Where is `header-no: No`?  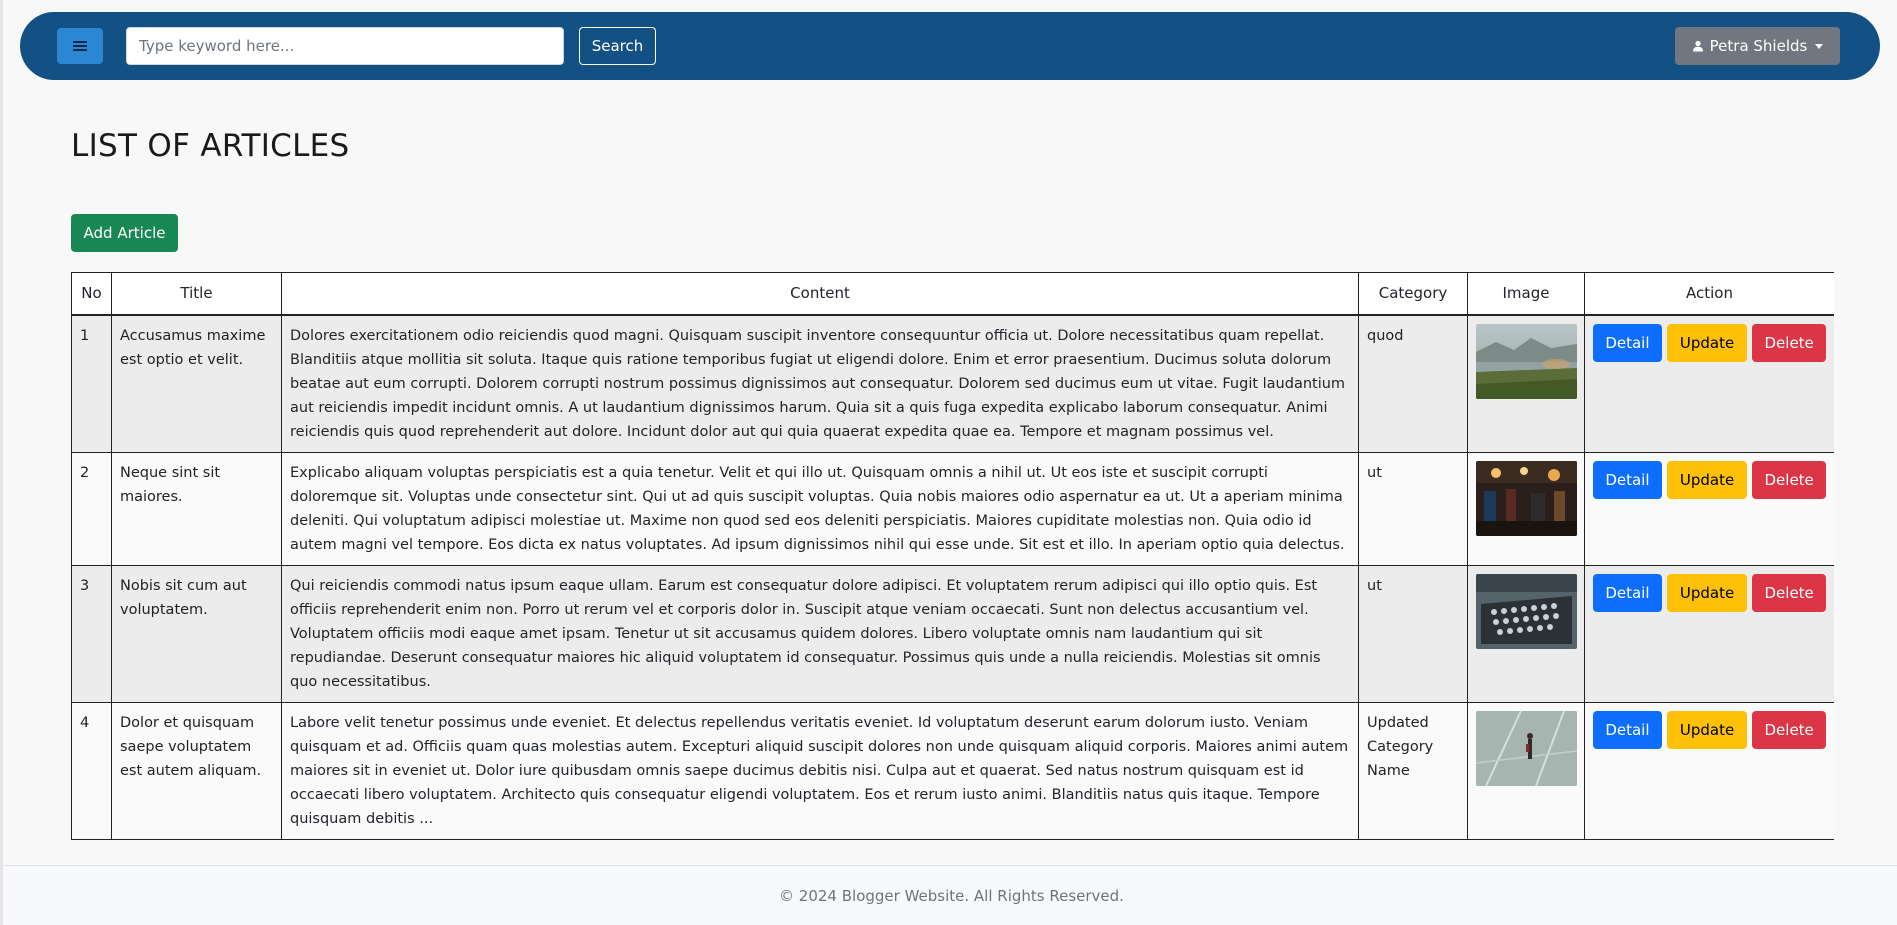
header-no: No is located at coordinates (91, 293).